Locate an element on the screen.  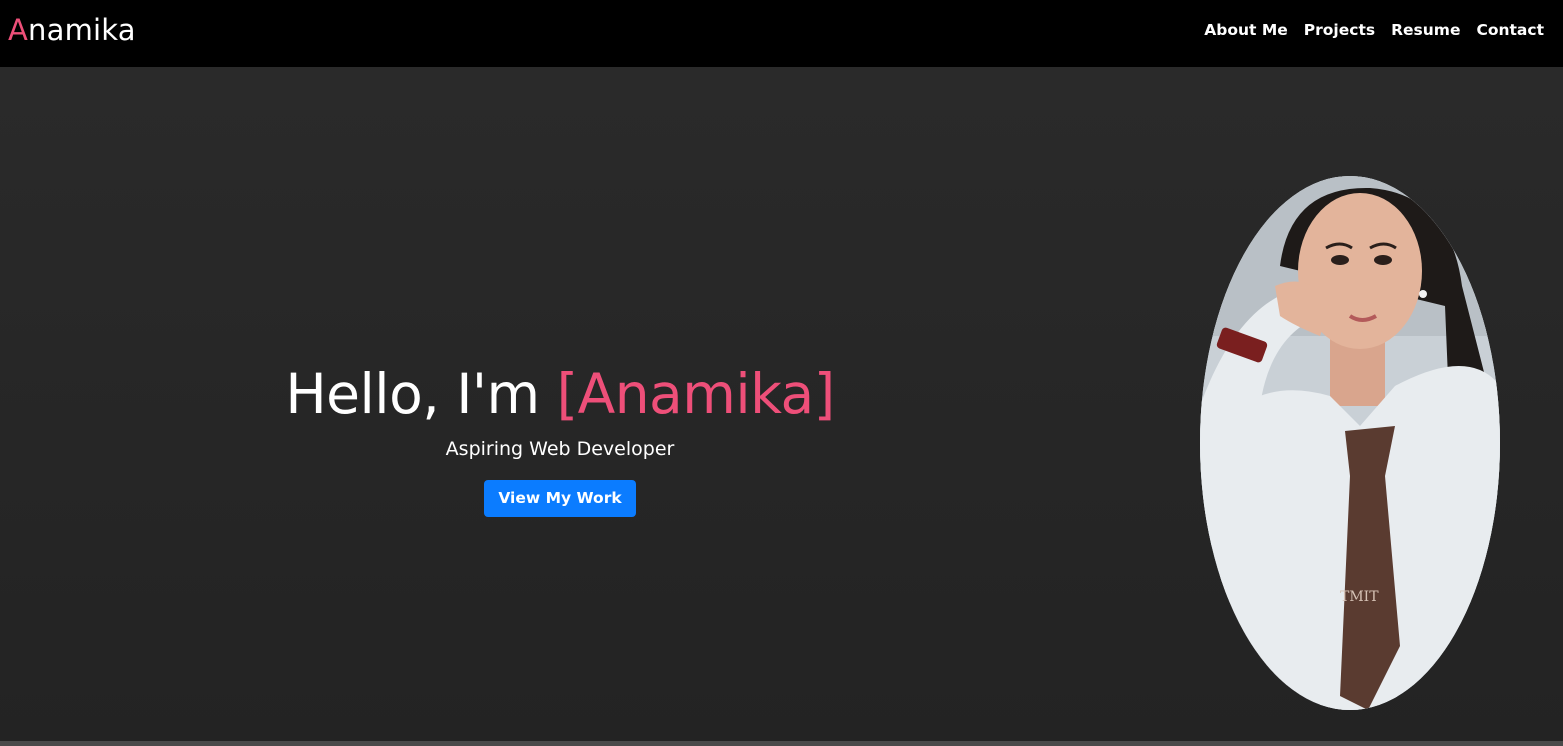
nav-links: About Me Projects Resume Contact is located at coordinates (1374, 30).